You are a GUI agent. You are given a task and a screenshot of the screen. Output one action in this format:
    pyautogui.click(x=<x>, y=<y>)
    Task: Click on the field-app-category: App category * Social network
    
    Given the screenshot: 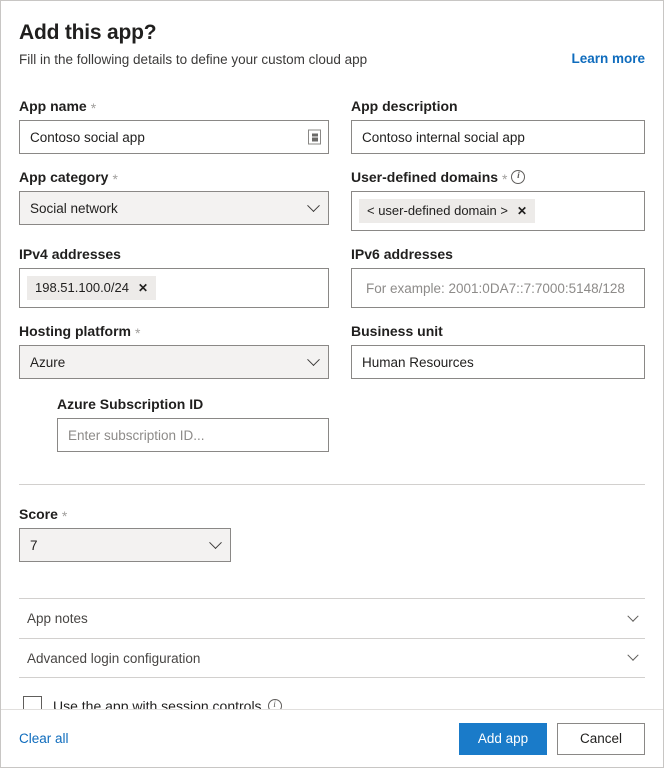 What is the action you would take?
    pyautogui.click(x=174, y=199)
    